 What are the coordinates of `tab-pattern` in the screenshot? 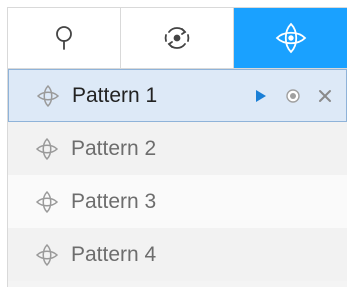 It's located at (290, 38).